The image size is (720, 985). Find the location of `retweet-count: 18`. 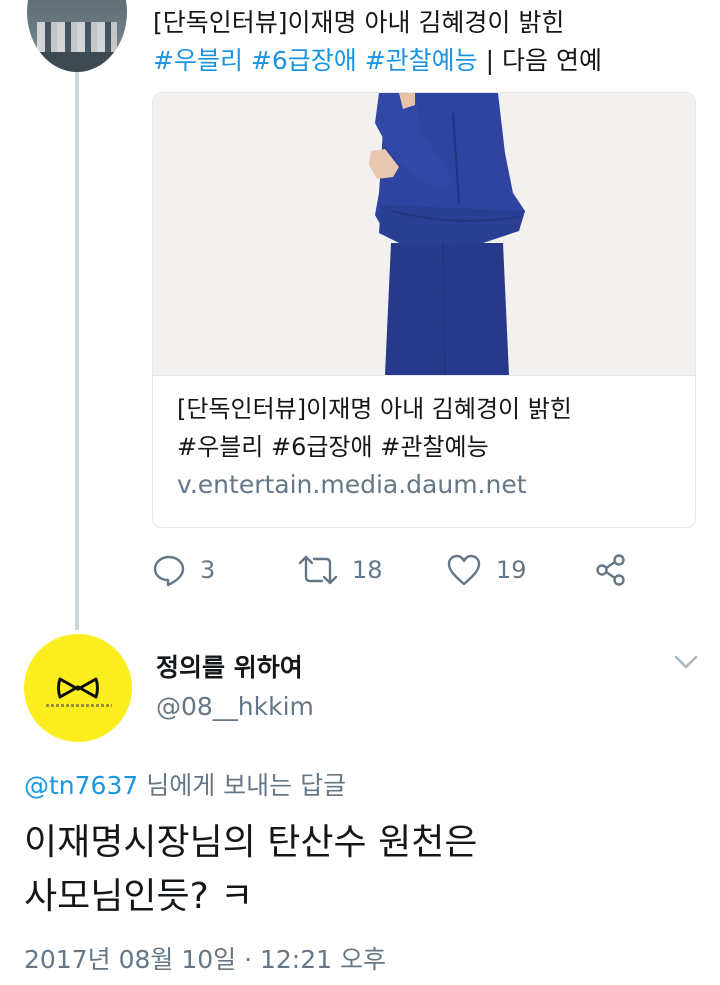

retweet-count: 18 is located at coordinates (367, 570).